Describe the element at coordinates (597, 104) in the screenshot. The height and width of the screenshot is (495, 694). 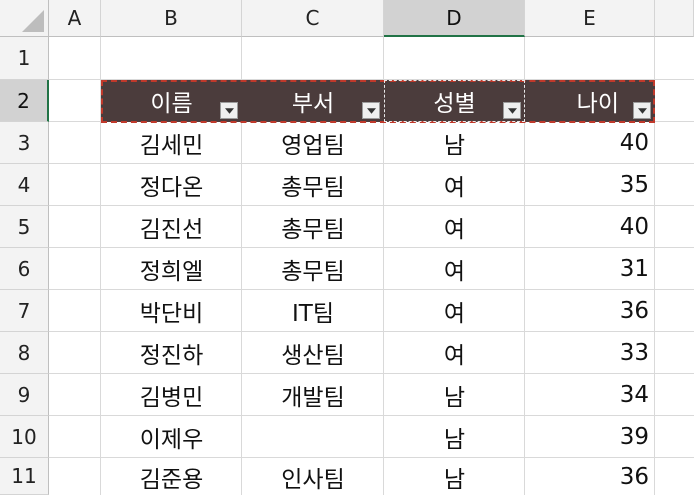
I see `header-label: 나이` at that location.